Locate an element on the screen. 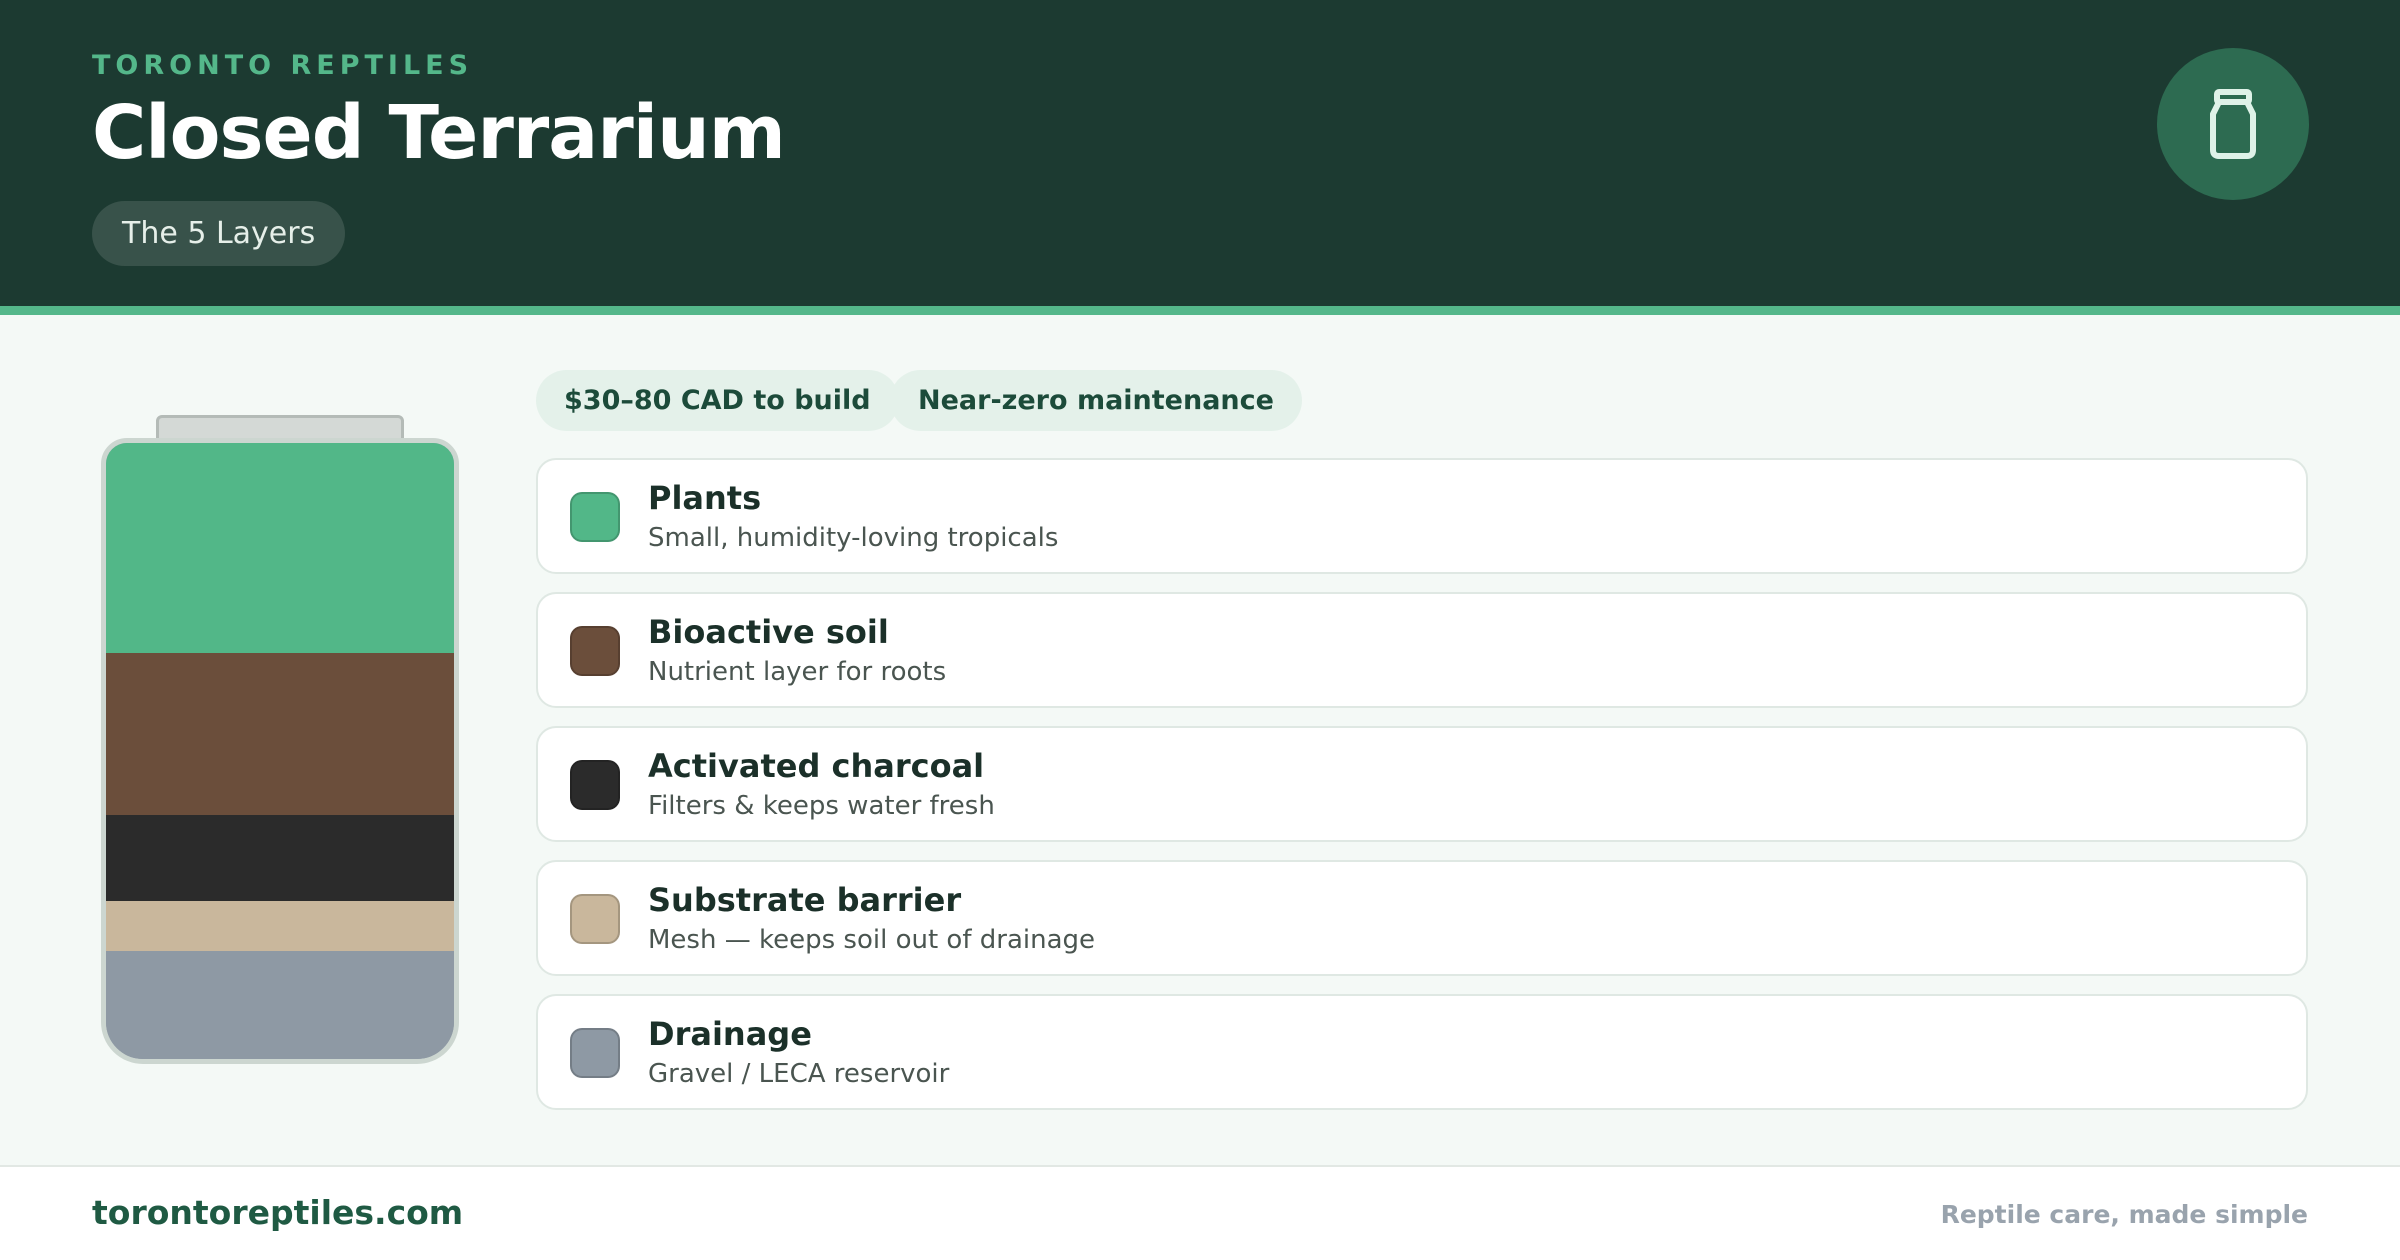 The width and height of the screenshot is (2400, 1260). layer-title: Substrate barrier is located at coordinates (805, 900).